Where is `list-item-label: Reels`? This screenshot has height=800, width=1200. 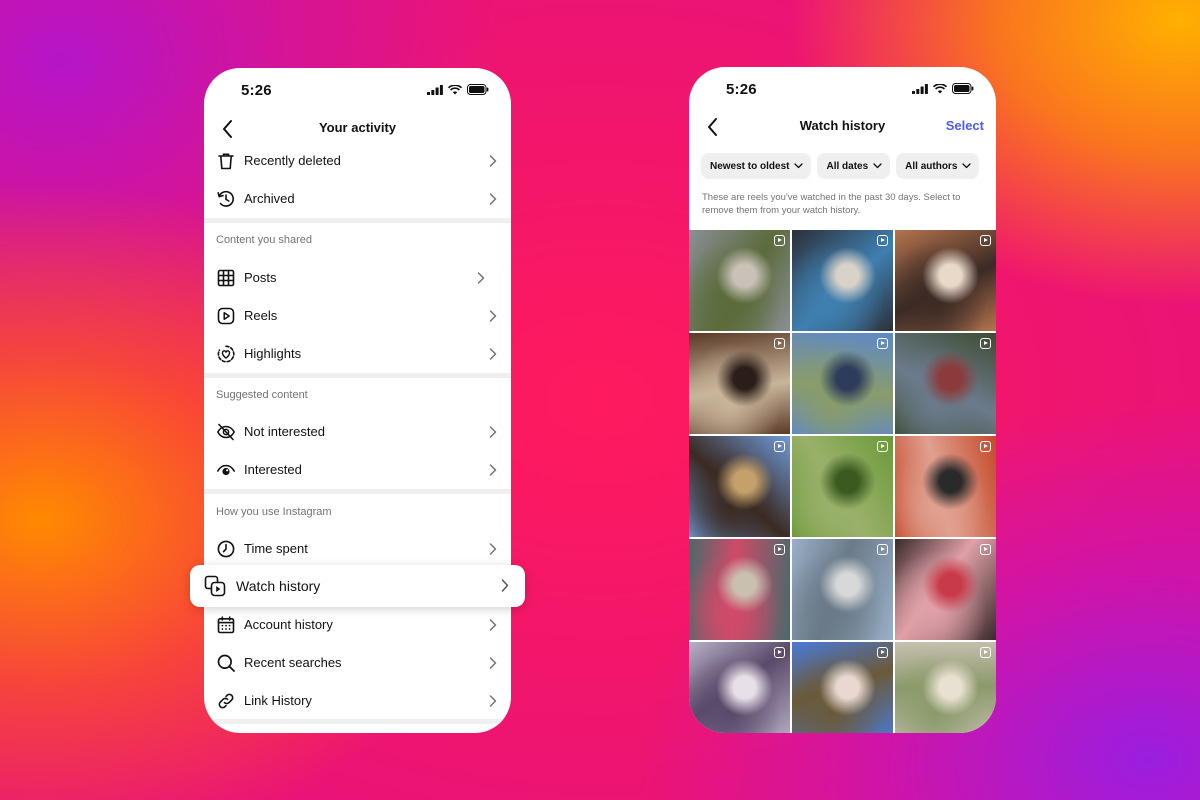 list-item-label: Reels is located at coordinates (261, 315).